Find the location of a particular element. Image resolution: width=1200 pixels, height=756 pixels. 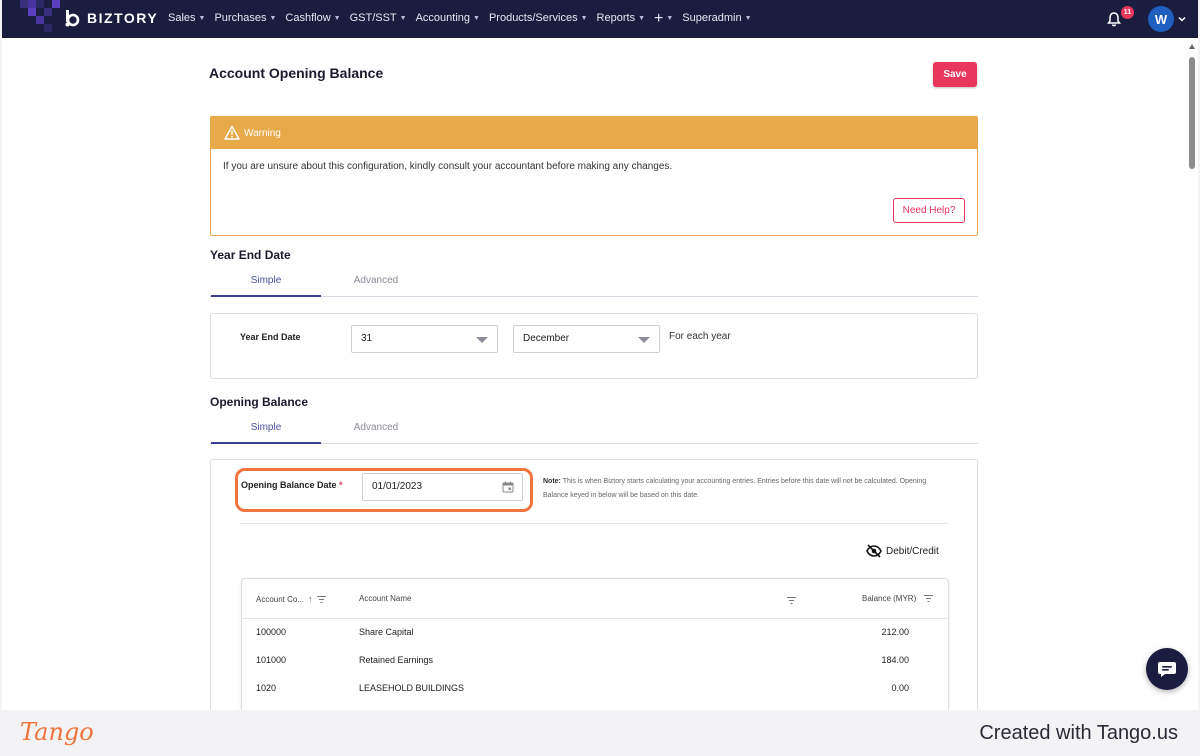

warning-title: Warning is located at coordinates (262, 133).